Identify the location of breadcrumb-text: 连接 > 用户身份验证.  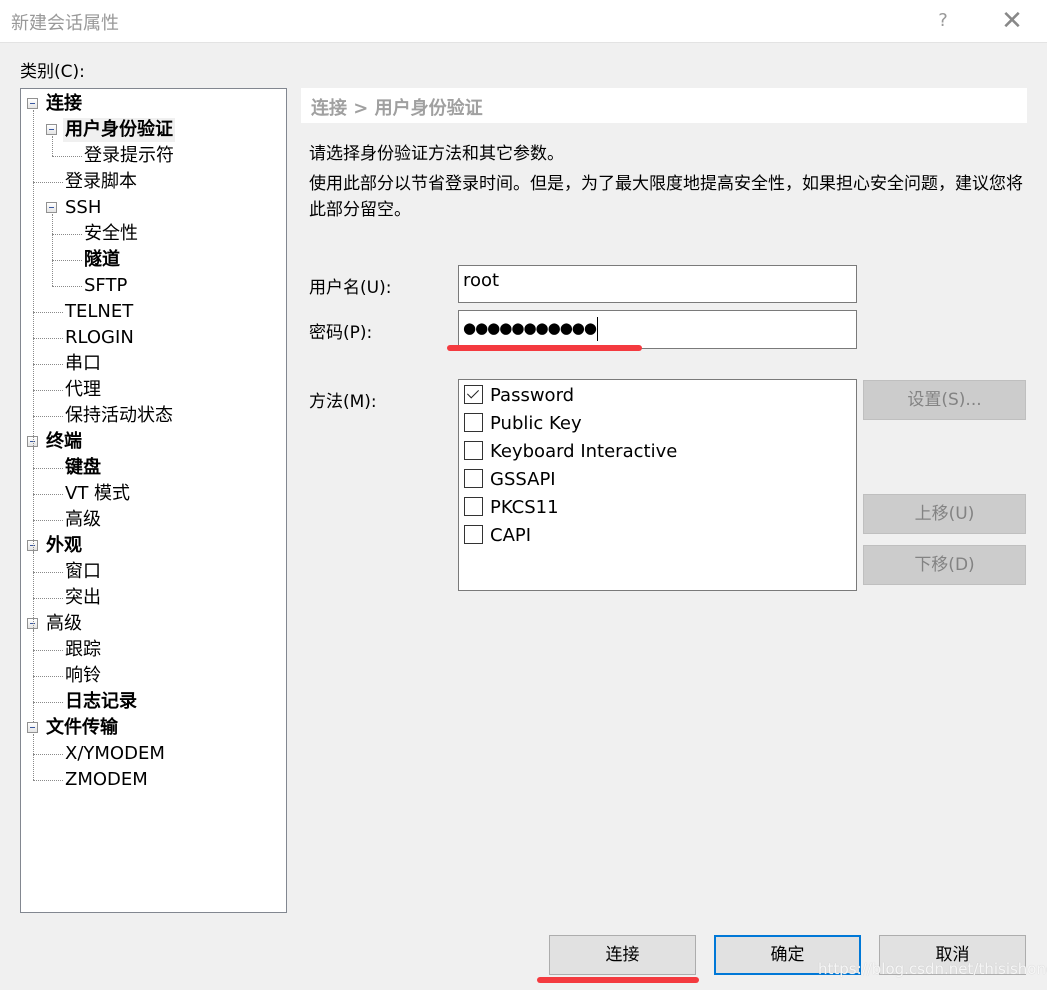
(397, 108).